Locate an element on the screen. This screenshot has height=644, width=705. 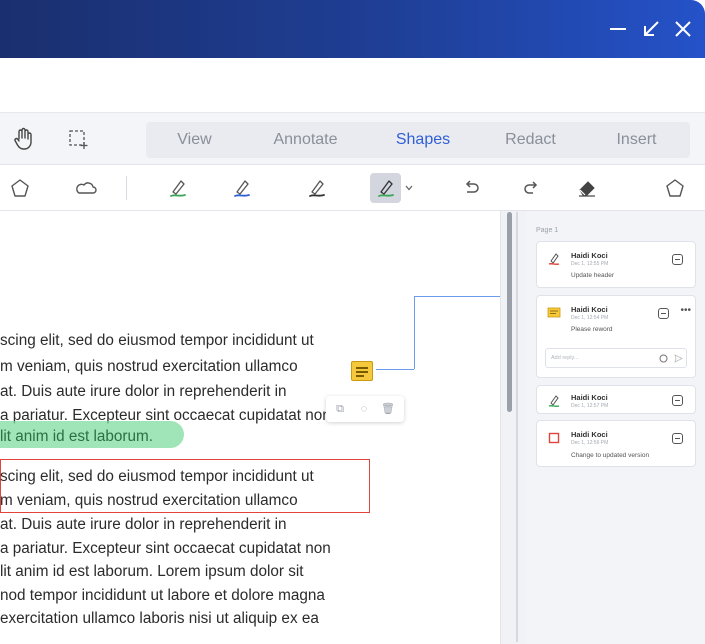
comment-message: Update header is located at coordinates (593, 275).